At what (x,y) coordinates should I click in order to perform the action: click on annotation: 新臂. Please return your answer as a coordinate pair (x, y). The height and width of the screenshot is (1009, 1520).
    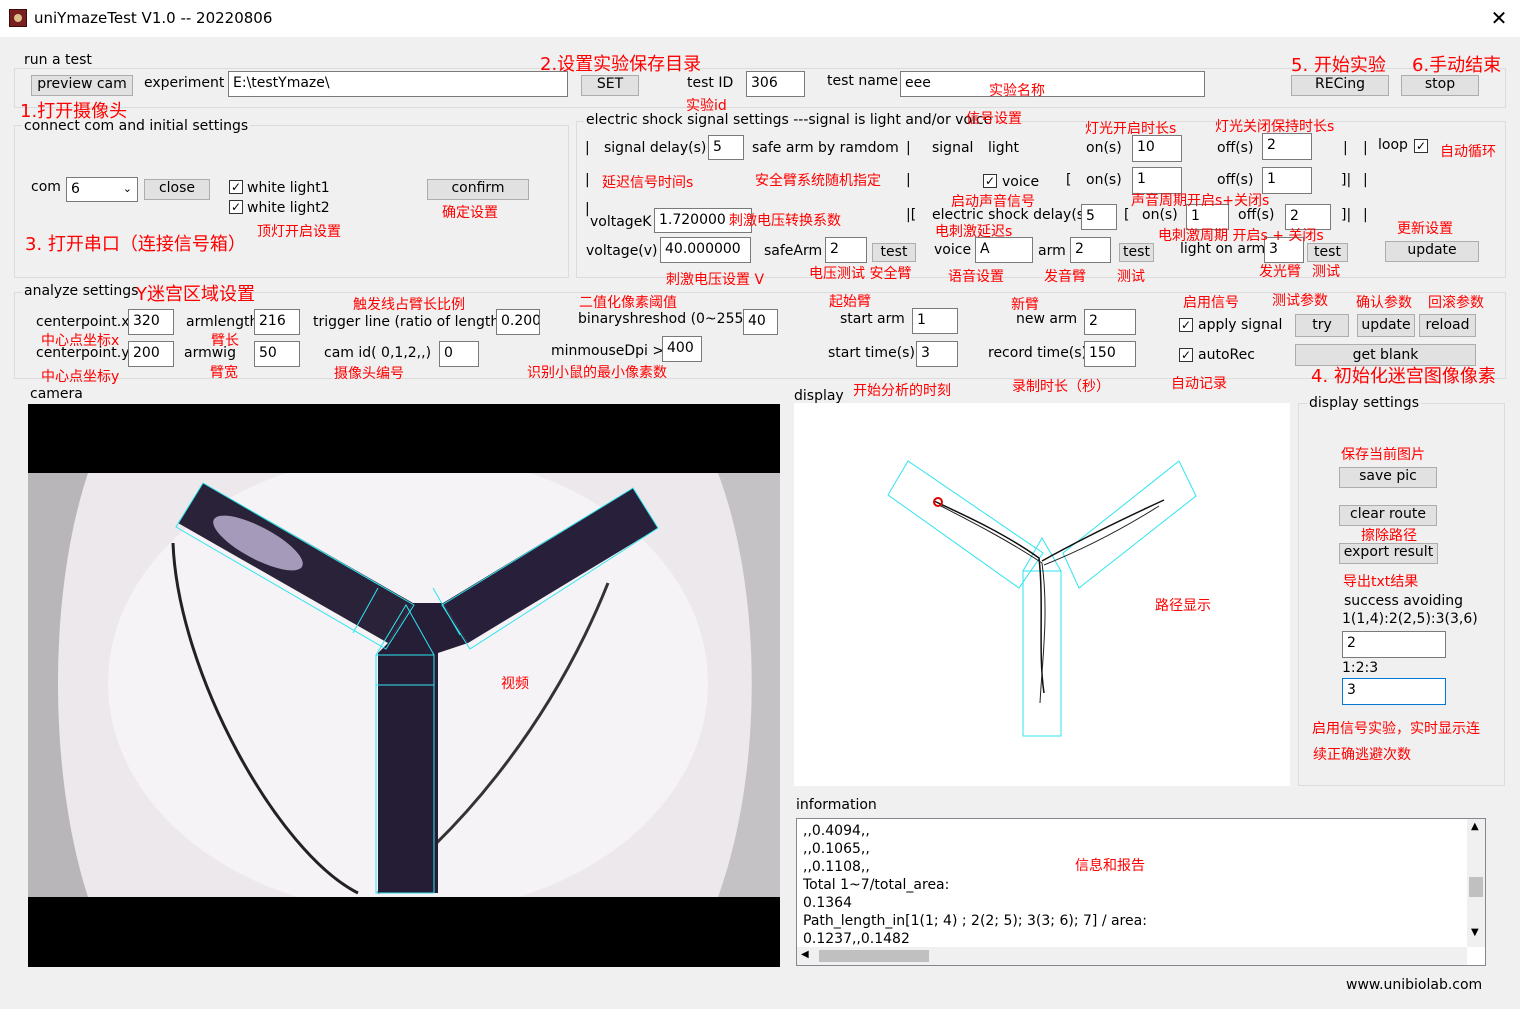
    Looking at the image, I should click on (1025, 305).